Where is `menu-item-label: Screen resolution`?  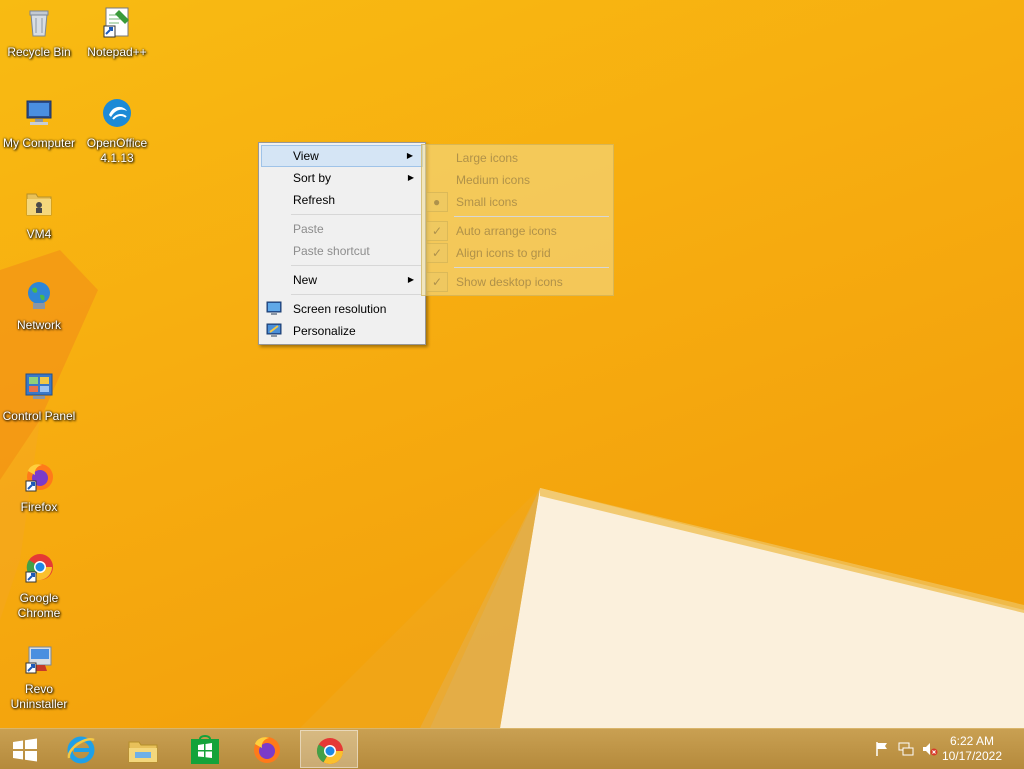 menu-item-label: Screen resolution is located at coordinates (340, 309).